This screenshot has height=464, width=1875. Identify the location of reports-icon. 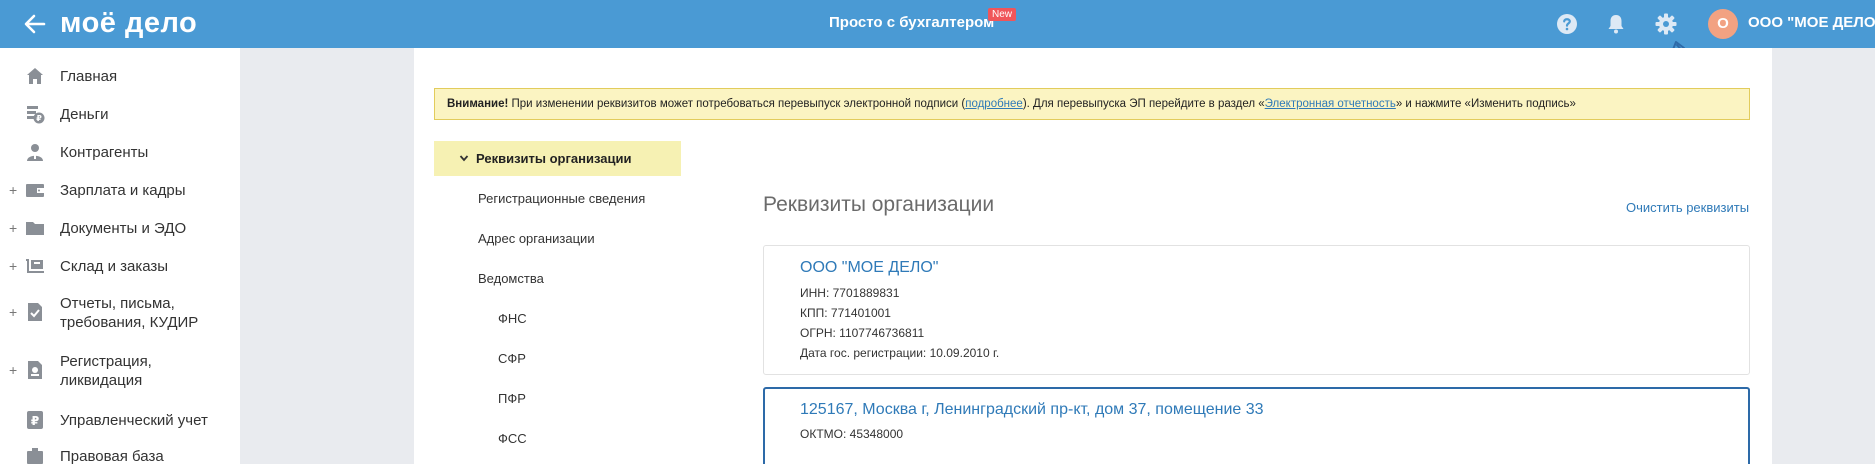
(35, 312).